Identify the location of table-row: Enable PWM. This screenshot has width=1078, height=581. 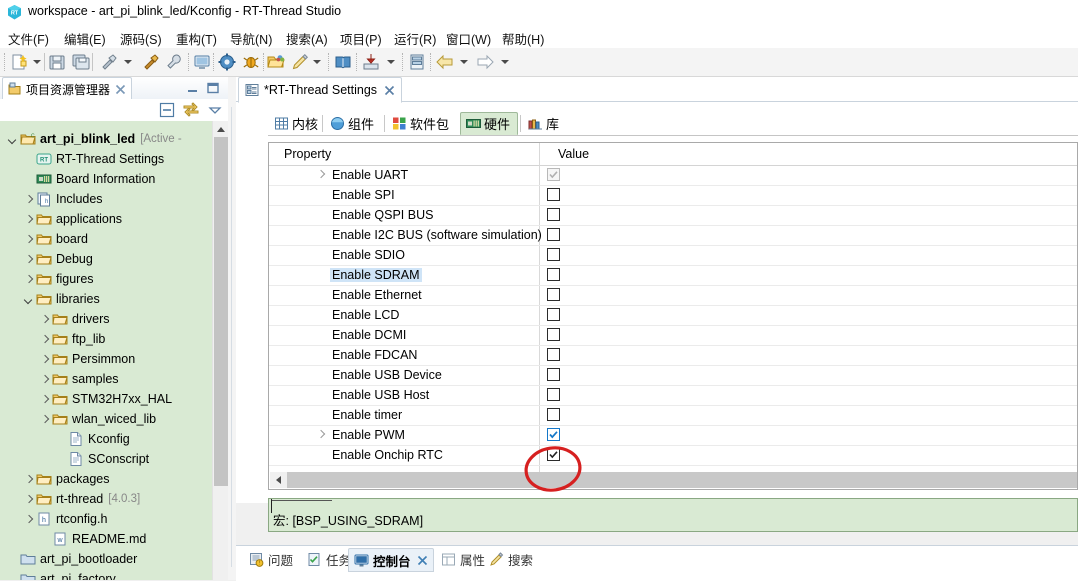
(673, 435).